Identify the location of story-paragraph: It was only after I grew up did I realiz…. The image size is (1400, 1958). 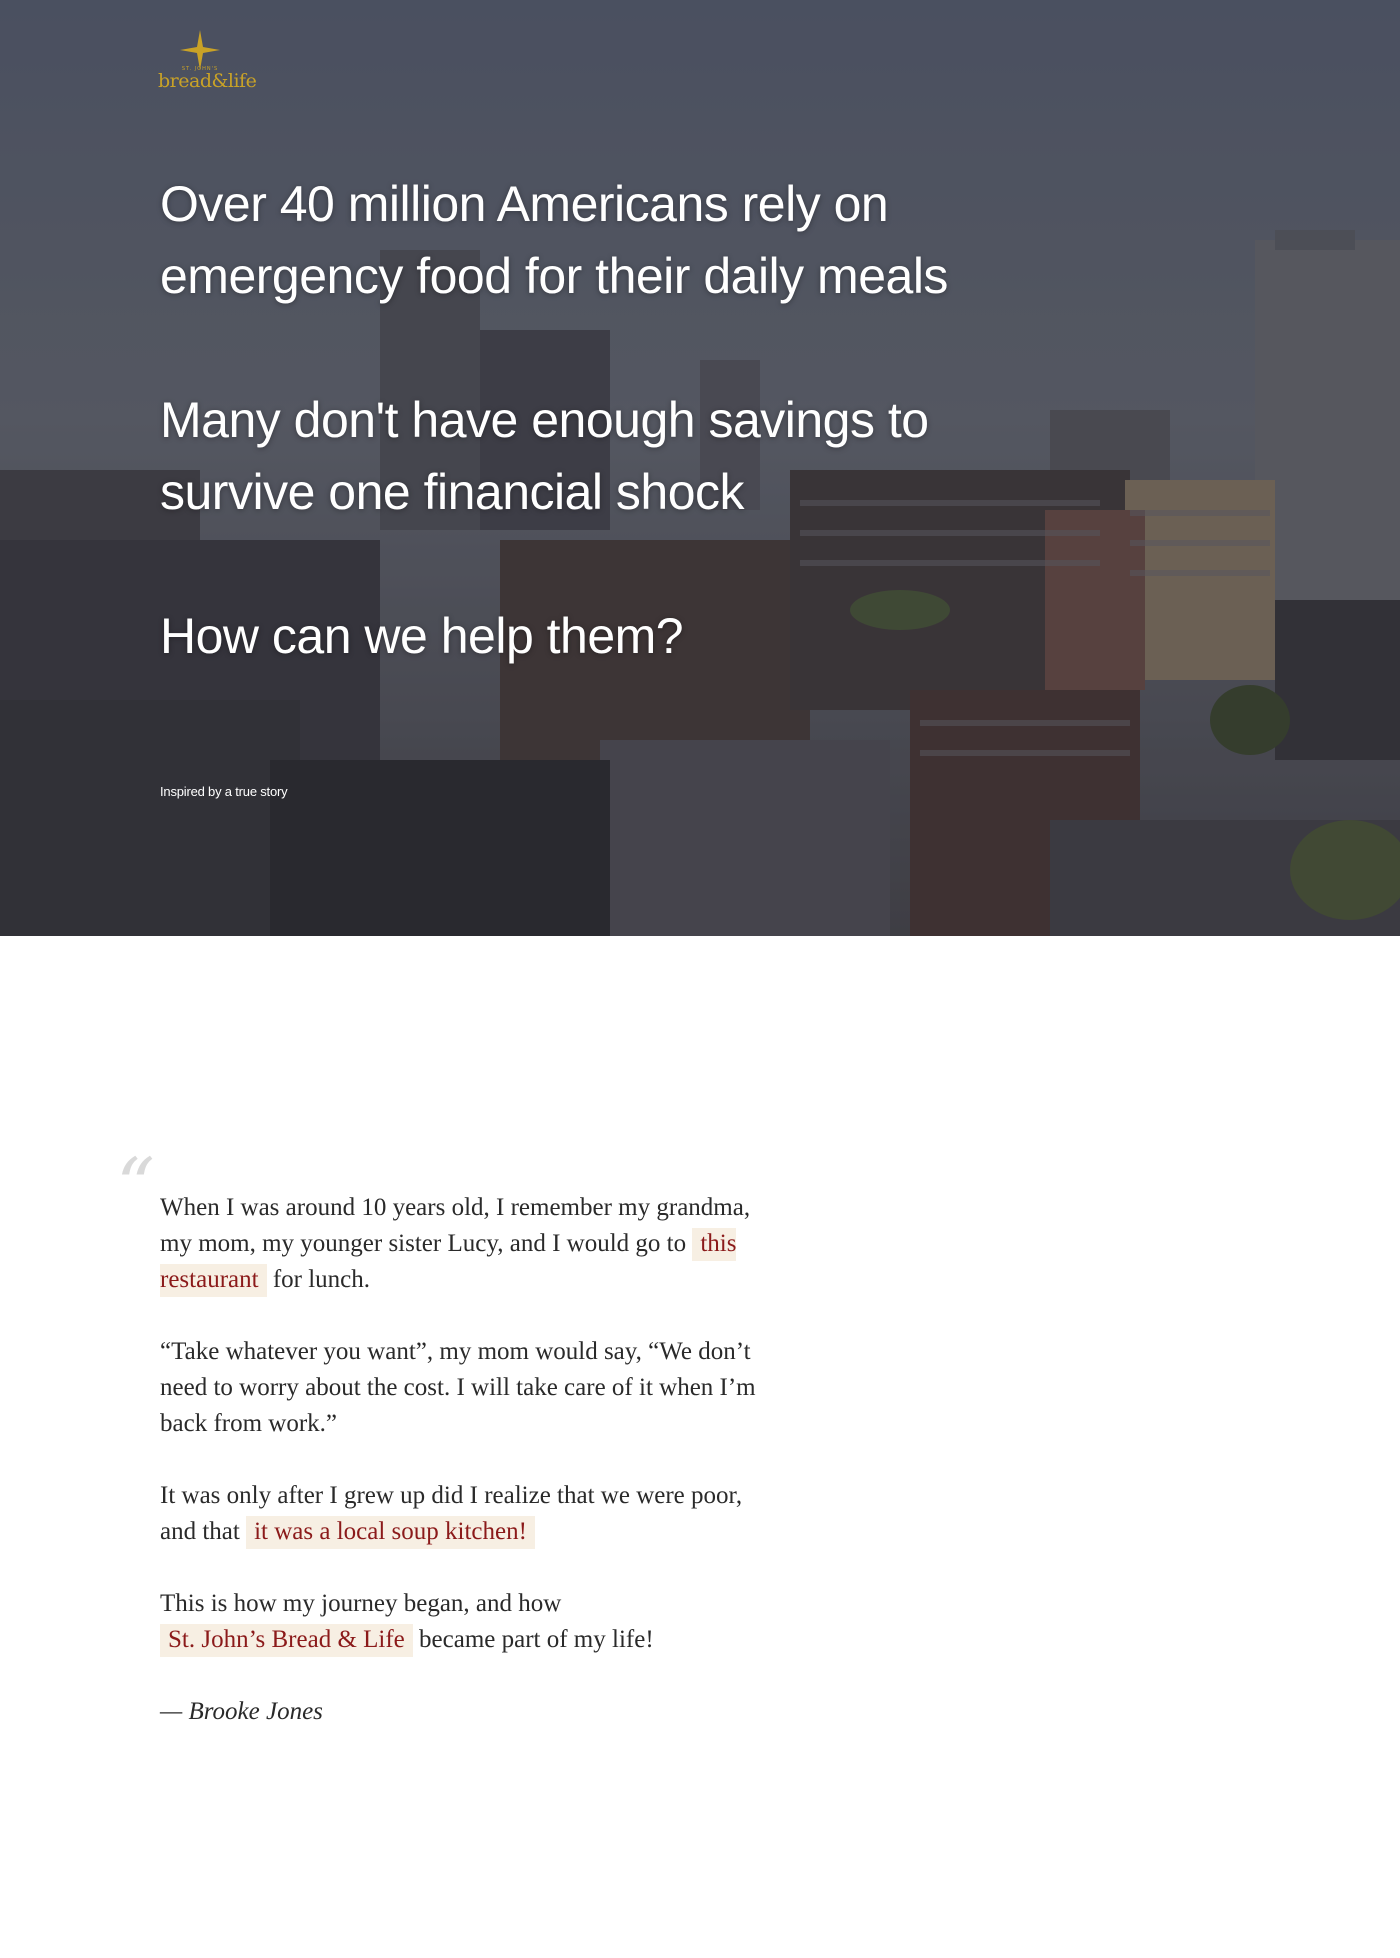
(470, 1514).